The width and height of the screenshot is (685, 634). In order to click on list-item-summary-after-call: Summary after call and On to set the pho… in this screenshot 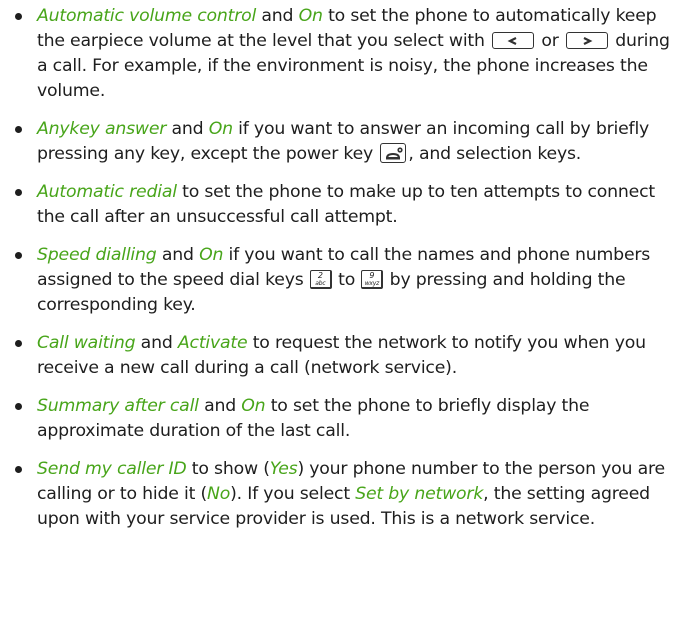, I will do `click(344, 419)`.